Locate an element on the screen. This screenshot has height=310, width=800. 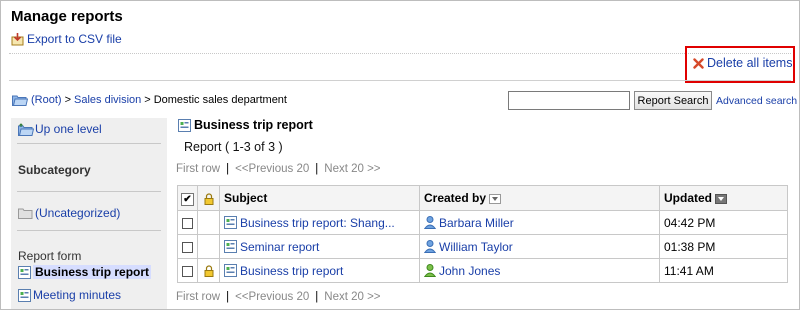
folder-gray-icon is located at coordinates (25, 213).